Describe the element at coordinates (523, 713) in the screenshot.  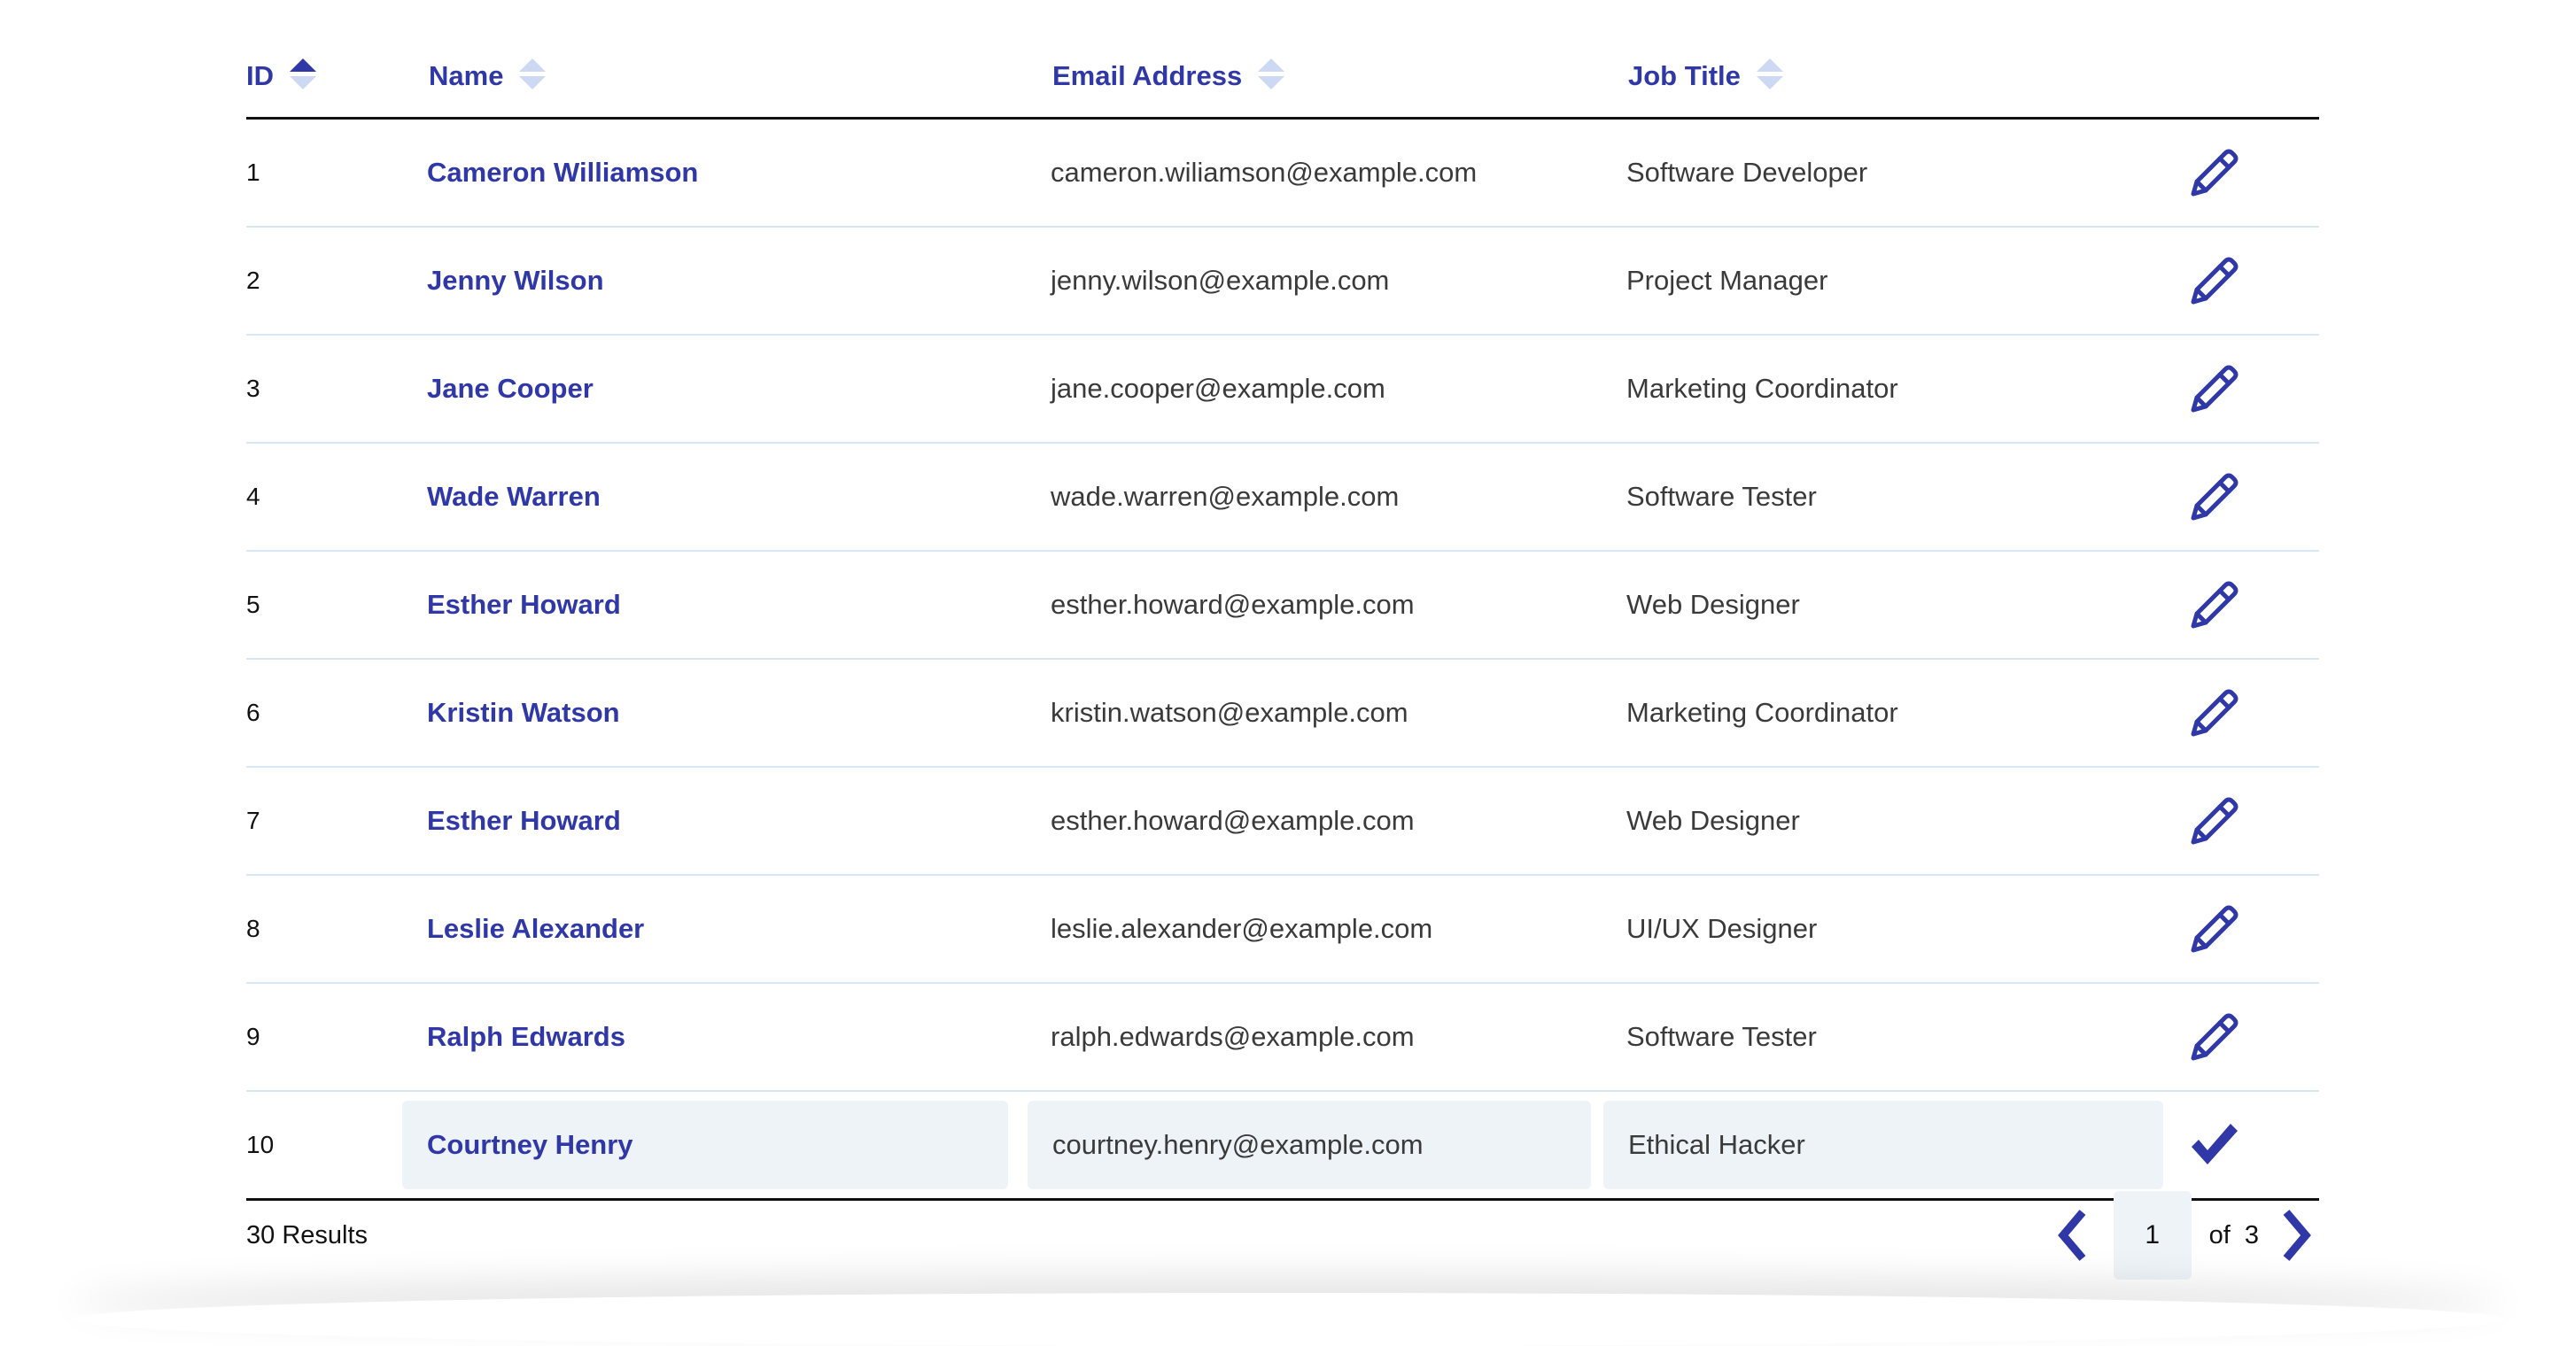
I see `cell-name: Kristin Watson` at that location.